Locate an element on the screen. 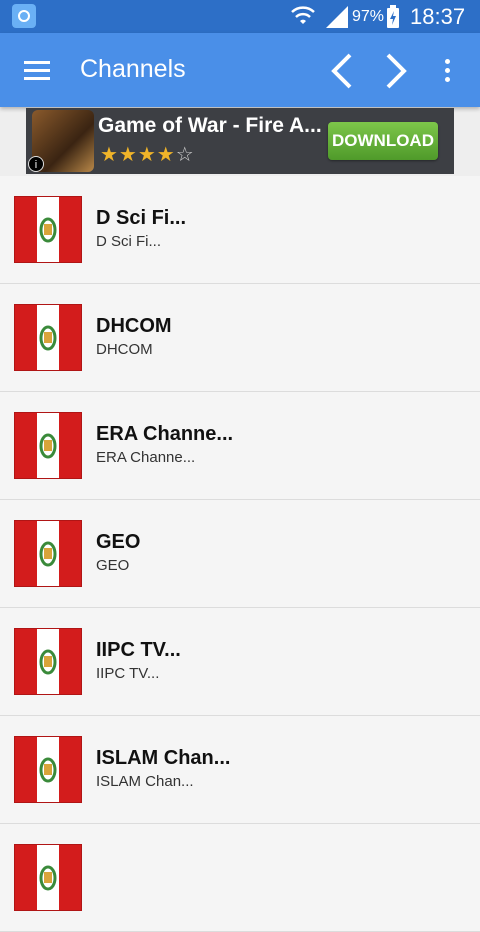 The image size is (480, 932). menu-icon is located at coordinates (37, 71).